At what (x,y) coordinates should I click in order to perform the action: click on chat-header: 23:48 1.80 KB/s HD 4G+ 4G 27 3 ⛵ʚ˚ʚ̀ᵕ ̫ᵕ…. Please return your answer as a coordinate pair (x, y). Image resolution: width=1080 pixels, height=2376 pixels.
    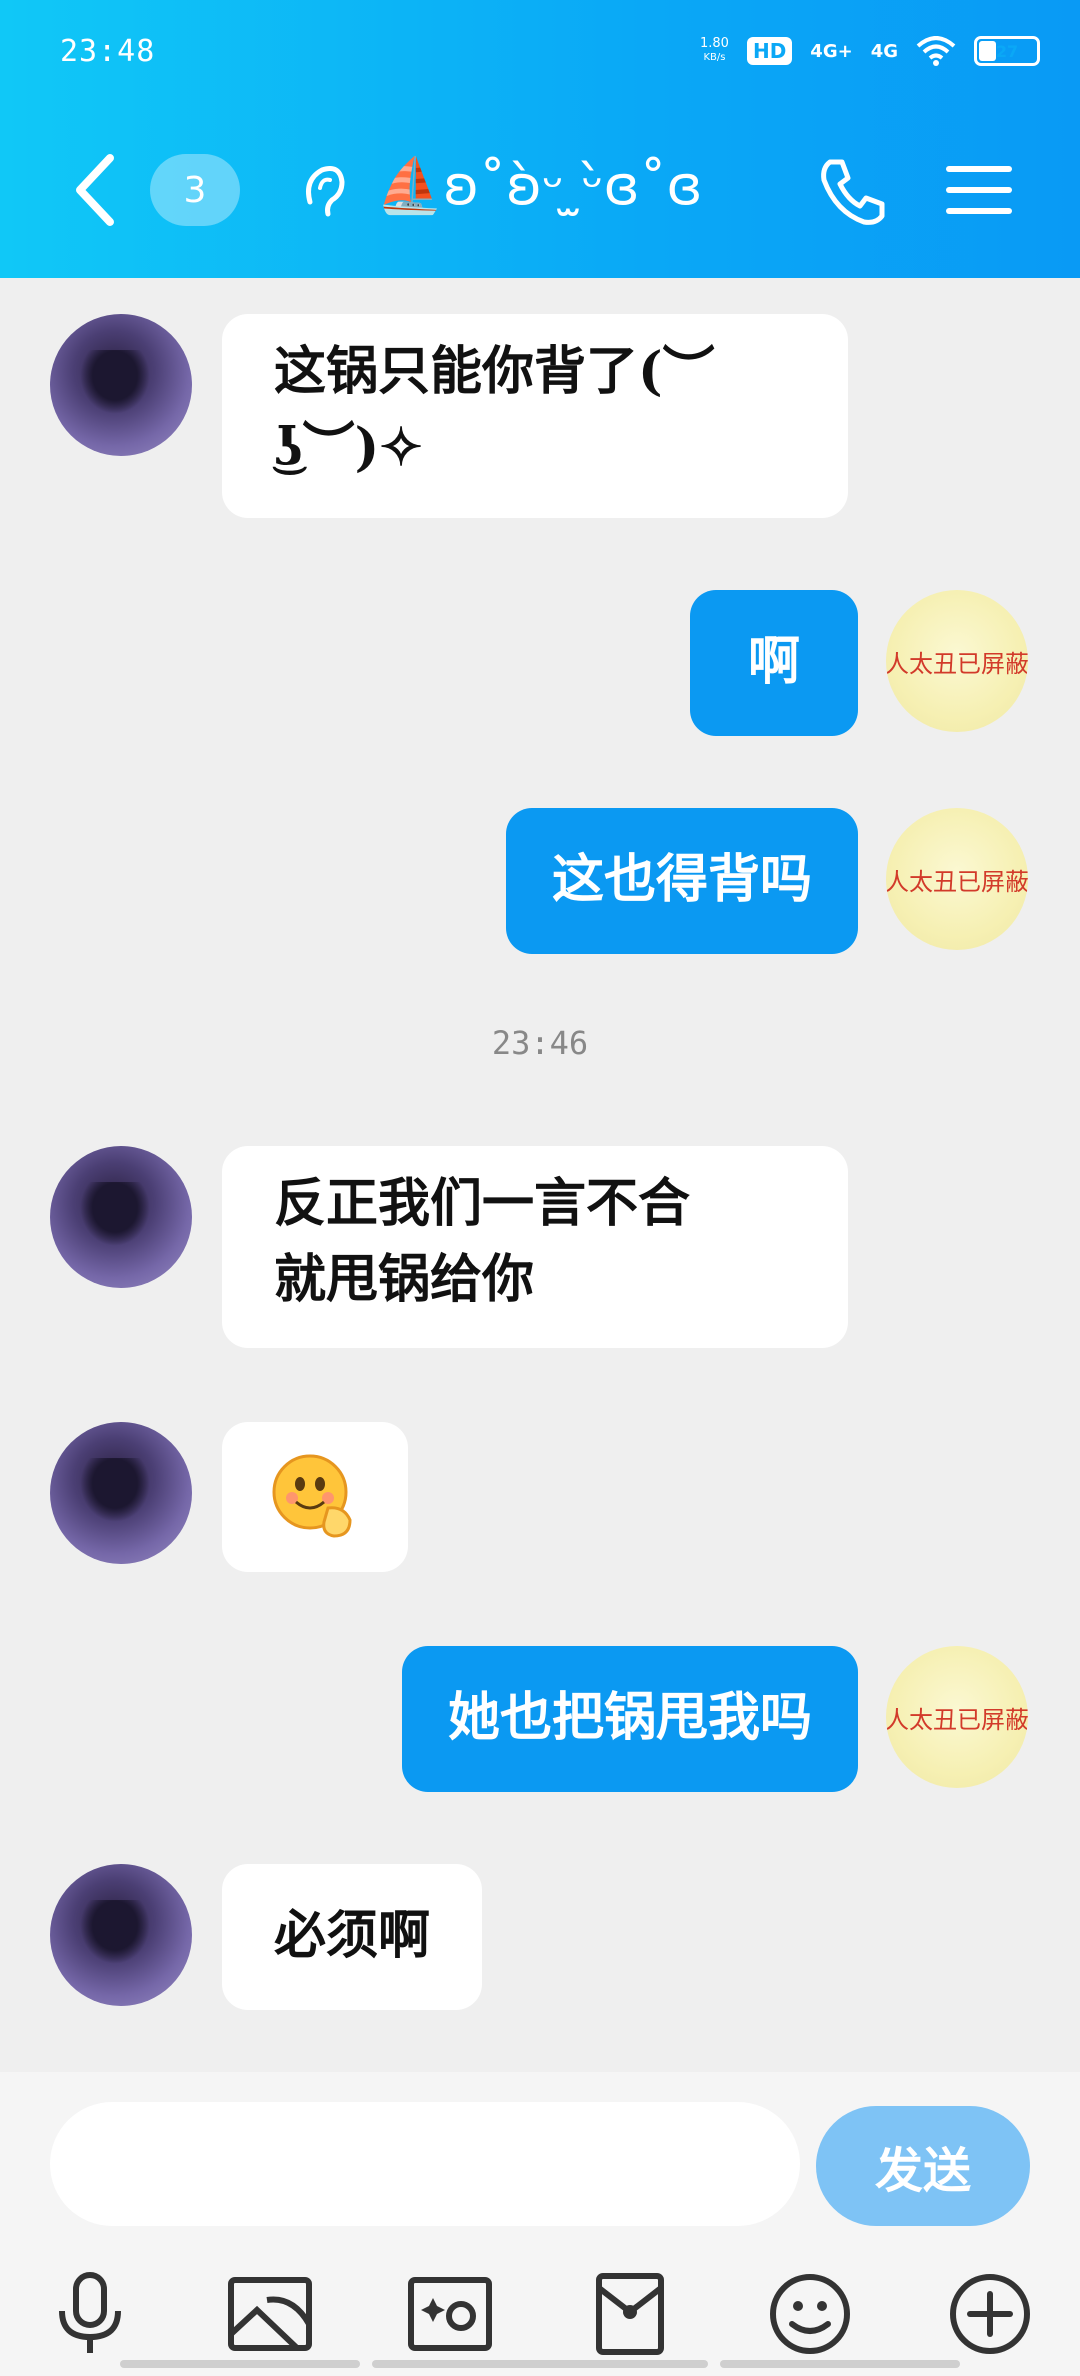
    Looking at the image, I should click on (540, 139).